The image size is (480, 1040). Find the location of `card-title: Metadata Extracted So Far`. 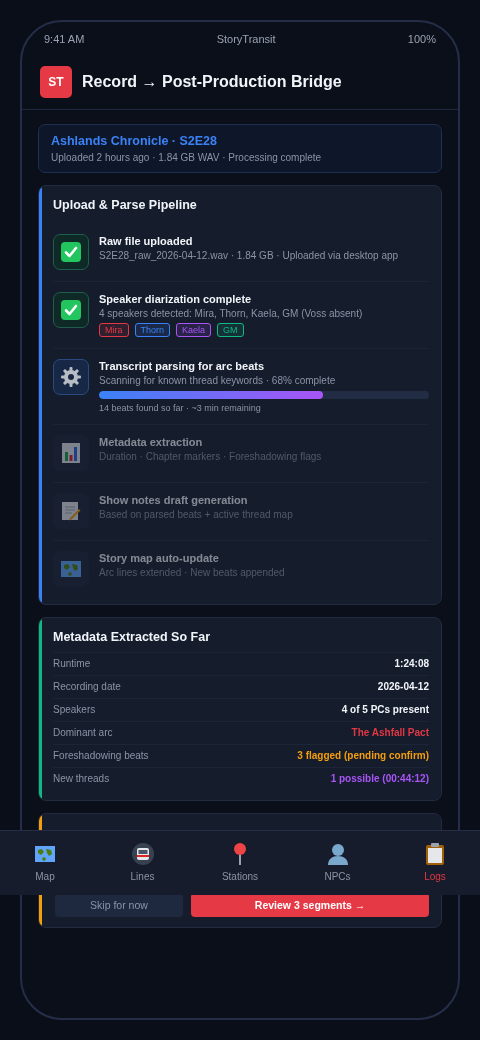

card-title: Metadata Extracted So Far is located at coordinates (132, 637).